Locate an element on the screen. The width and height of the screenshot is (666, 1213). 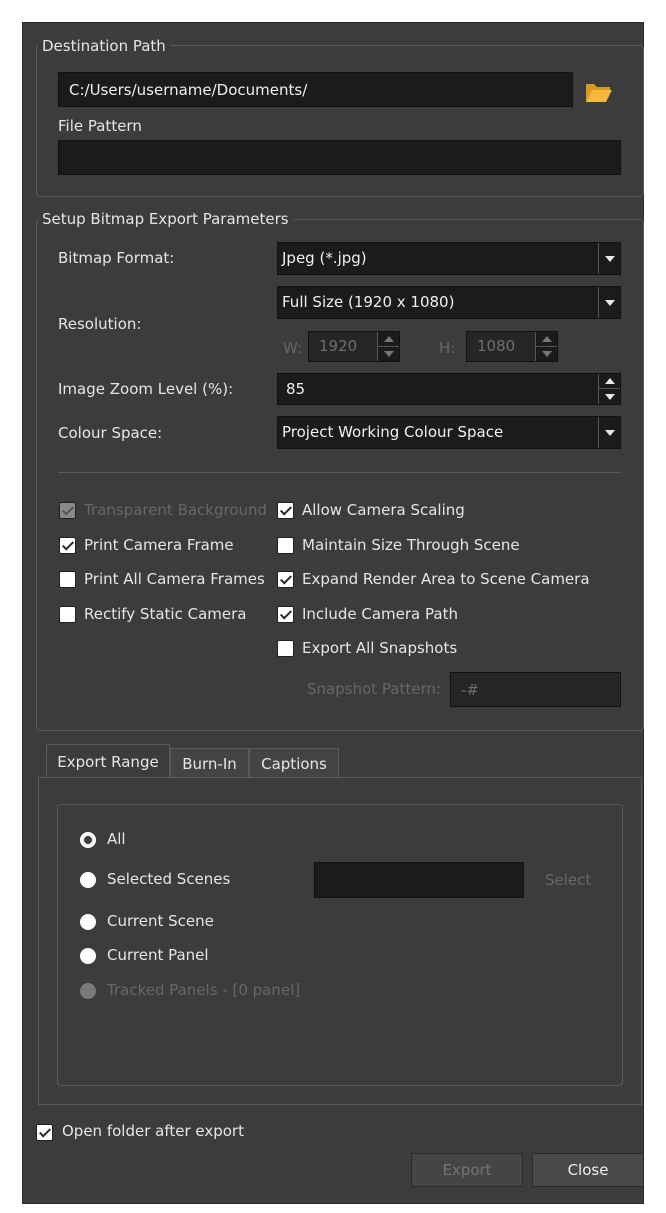
colour-space-label: Colour Space: is located at coordinates (110, 433).